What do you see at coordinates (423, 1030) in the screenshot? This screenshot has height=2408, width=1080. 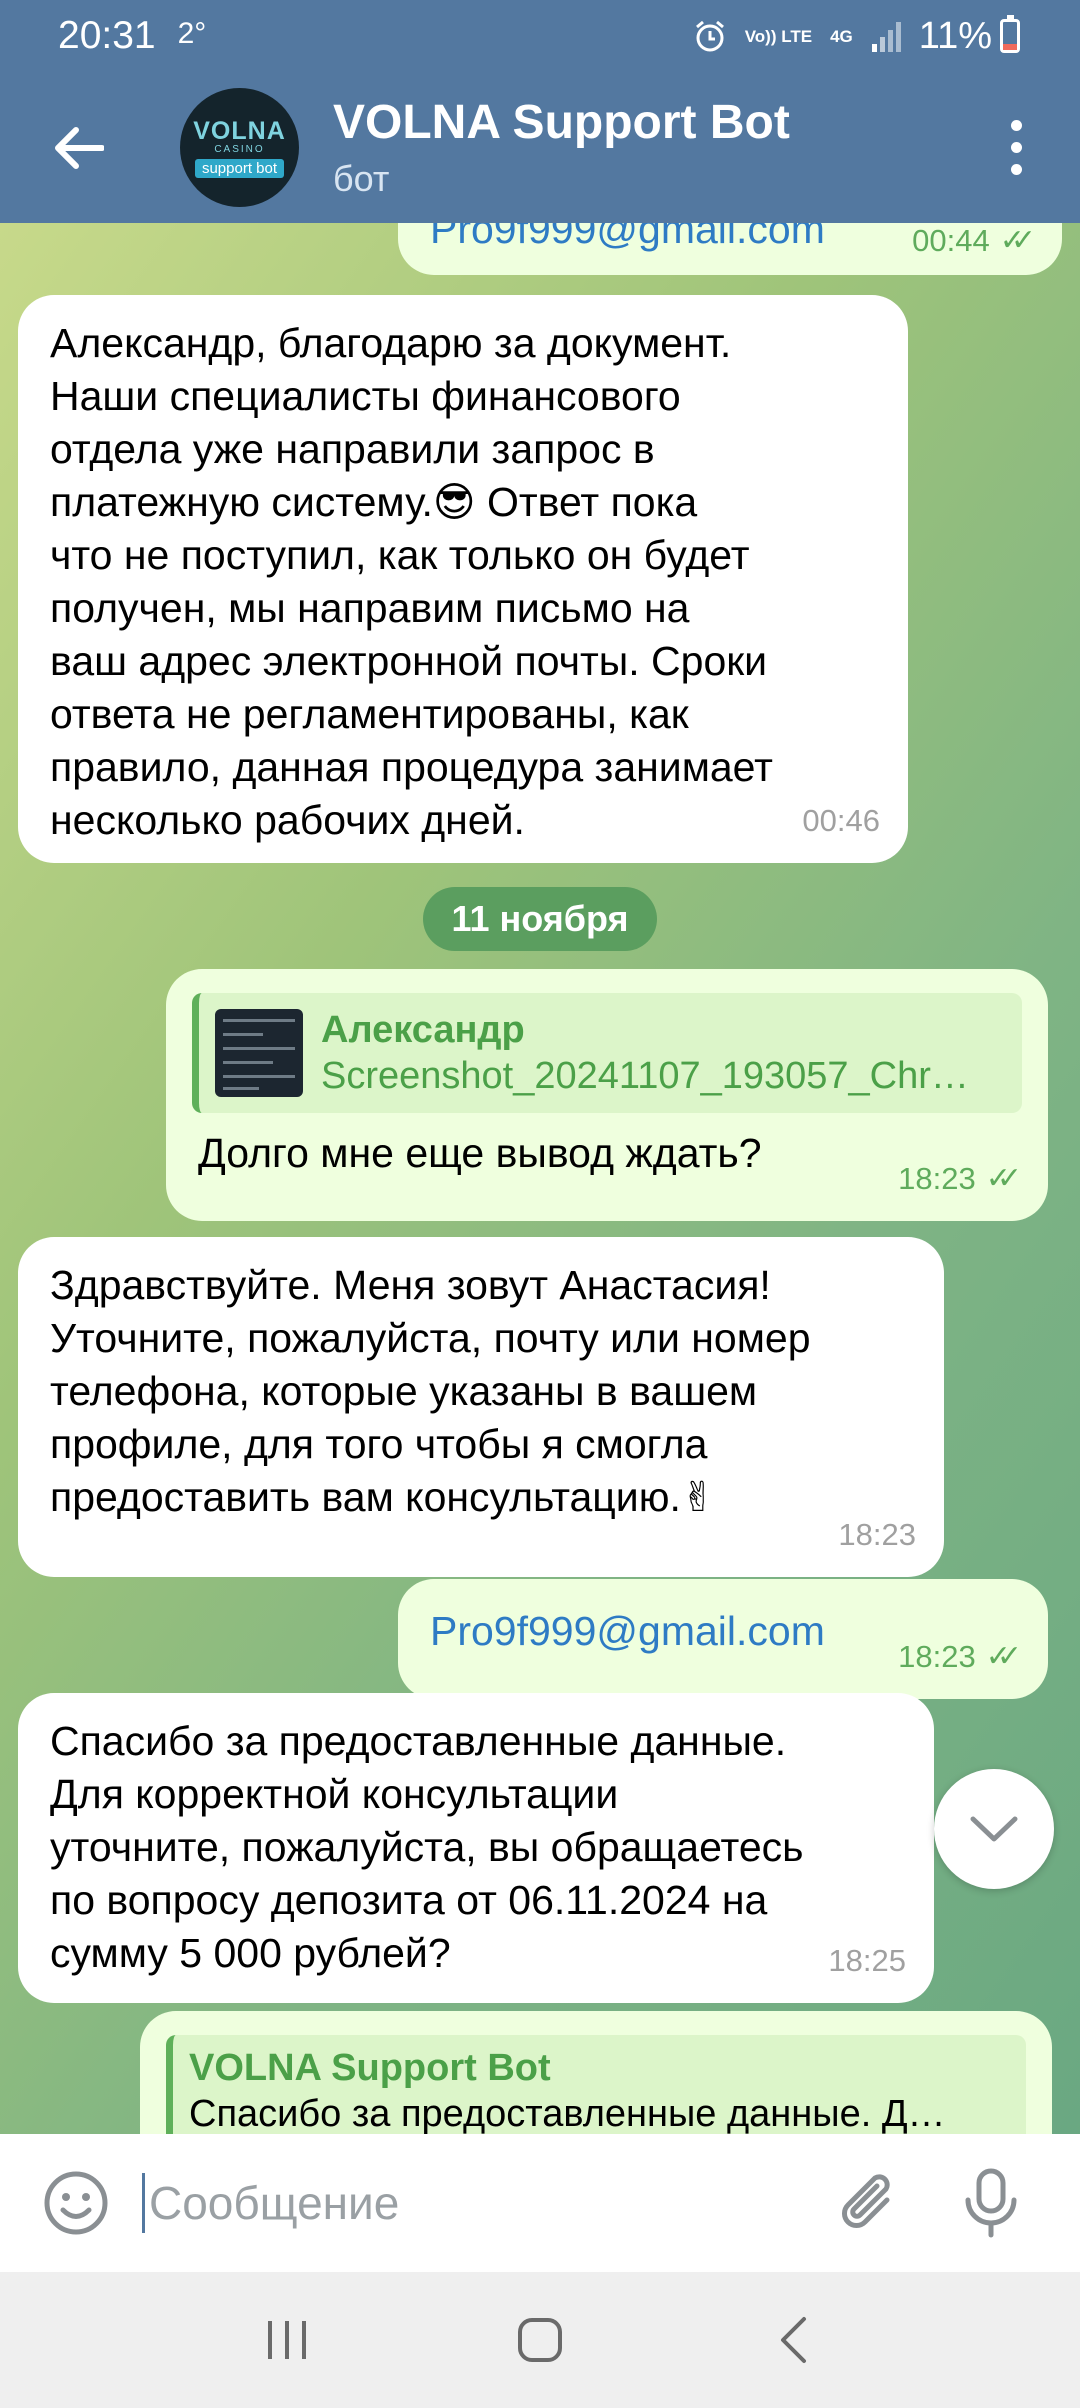 I see `reply-author: Александр` at bounding box center [423, 1030].